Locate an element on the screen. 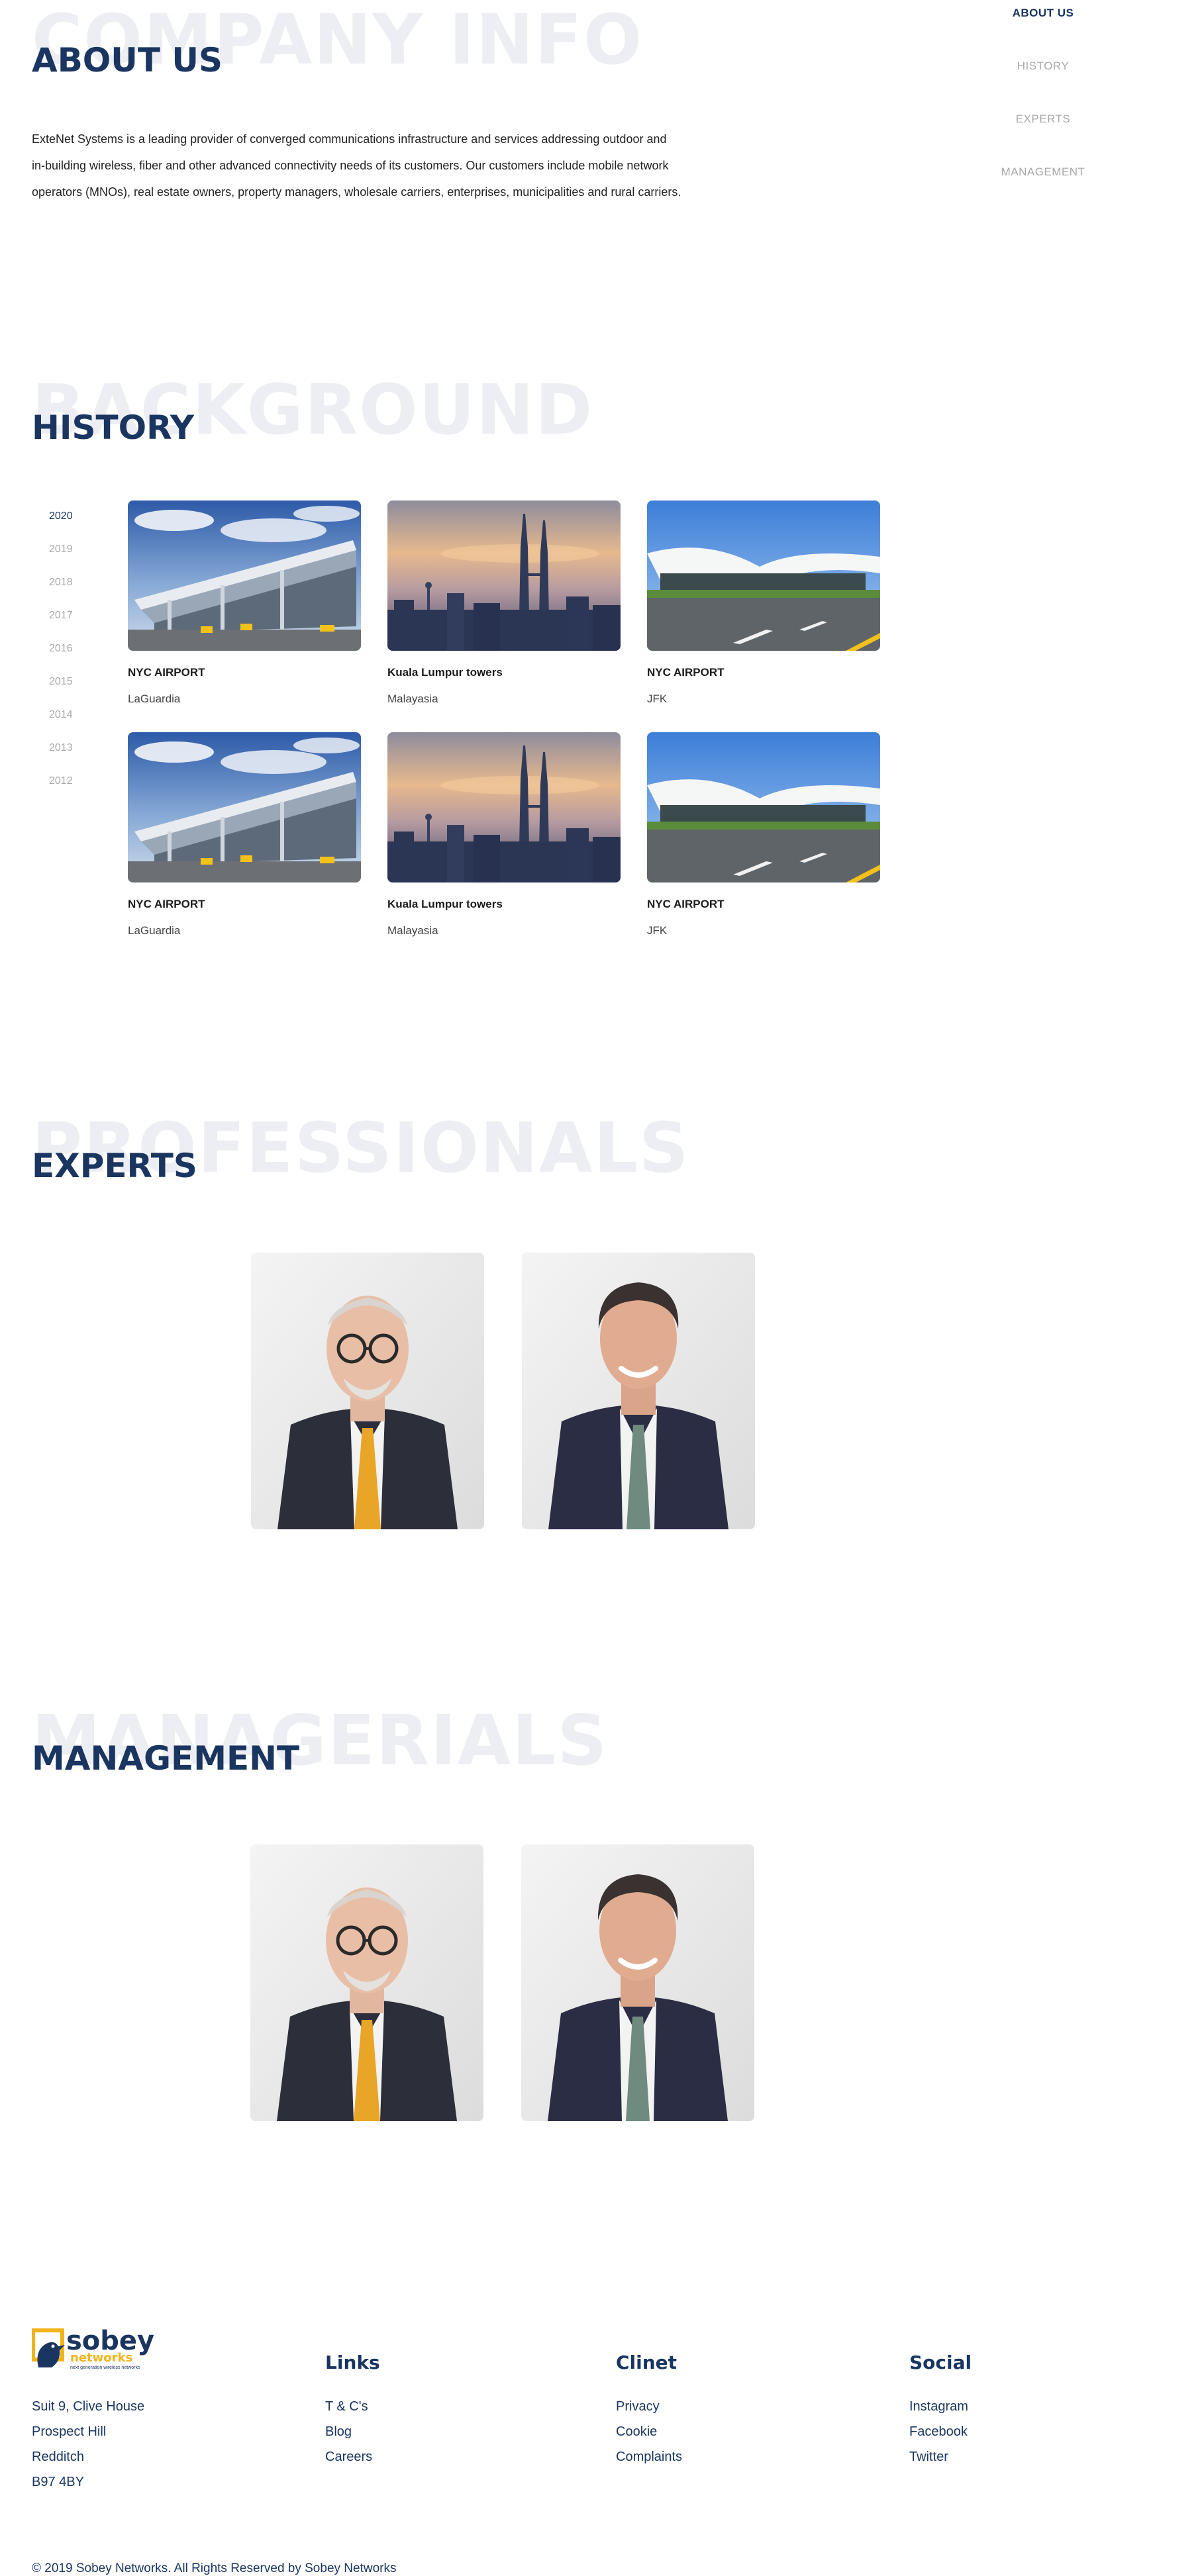 The image size is (1204, 2576). logo-sub: networks is located at coordinates (101, 2358).